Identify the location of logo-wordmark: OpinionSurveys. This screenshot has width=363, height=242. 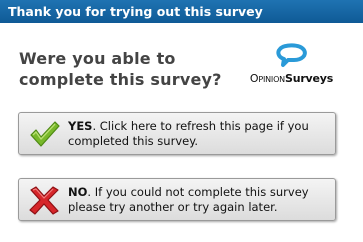
(291, 78).